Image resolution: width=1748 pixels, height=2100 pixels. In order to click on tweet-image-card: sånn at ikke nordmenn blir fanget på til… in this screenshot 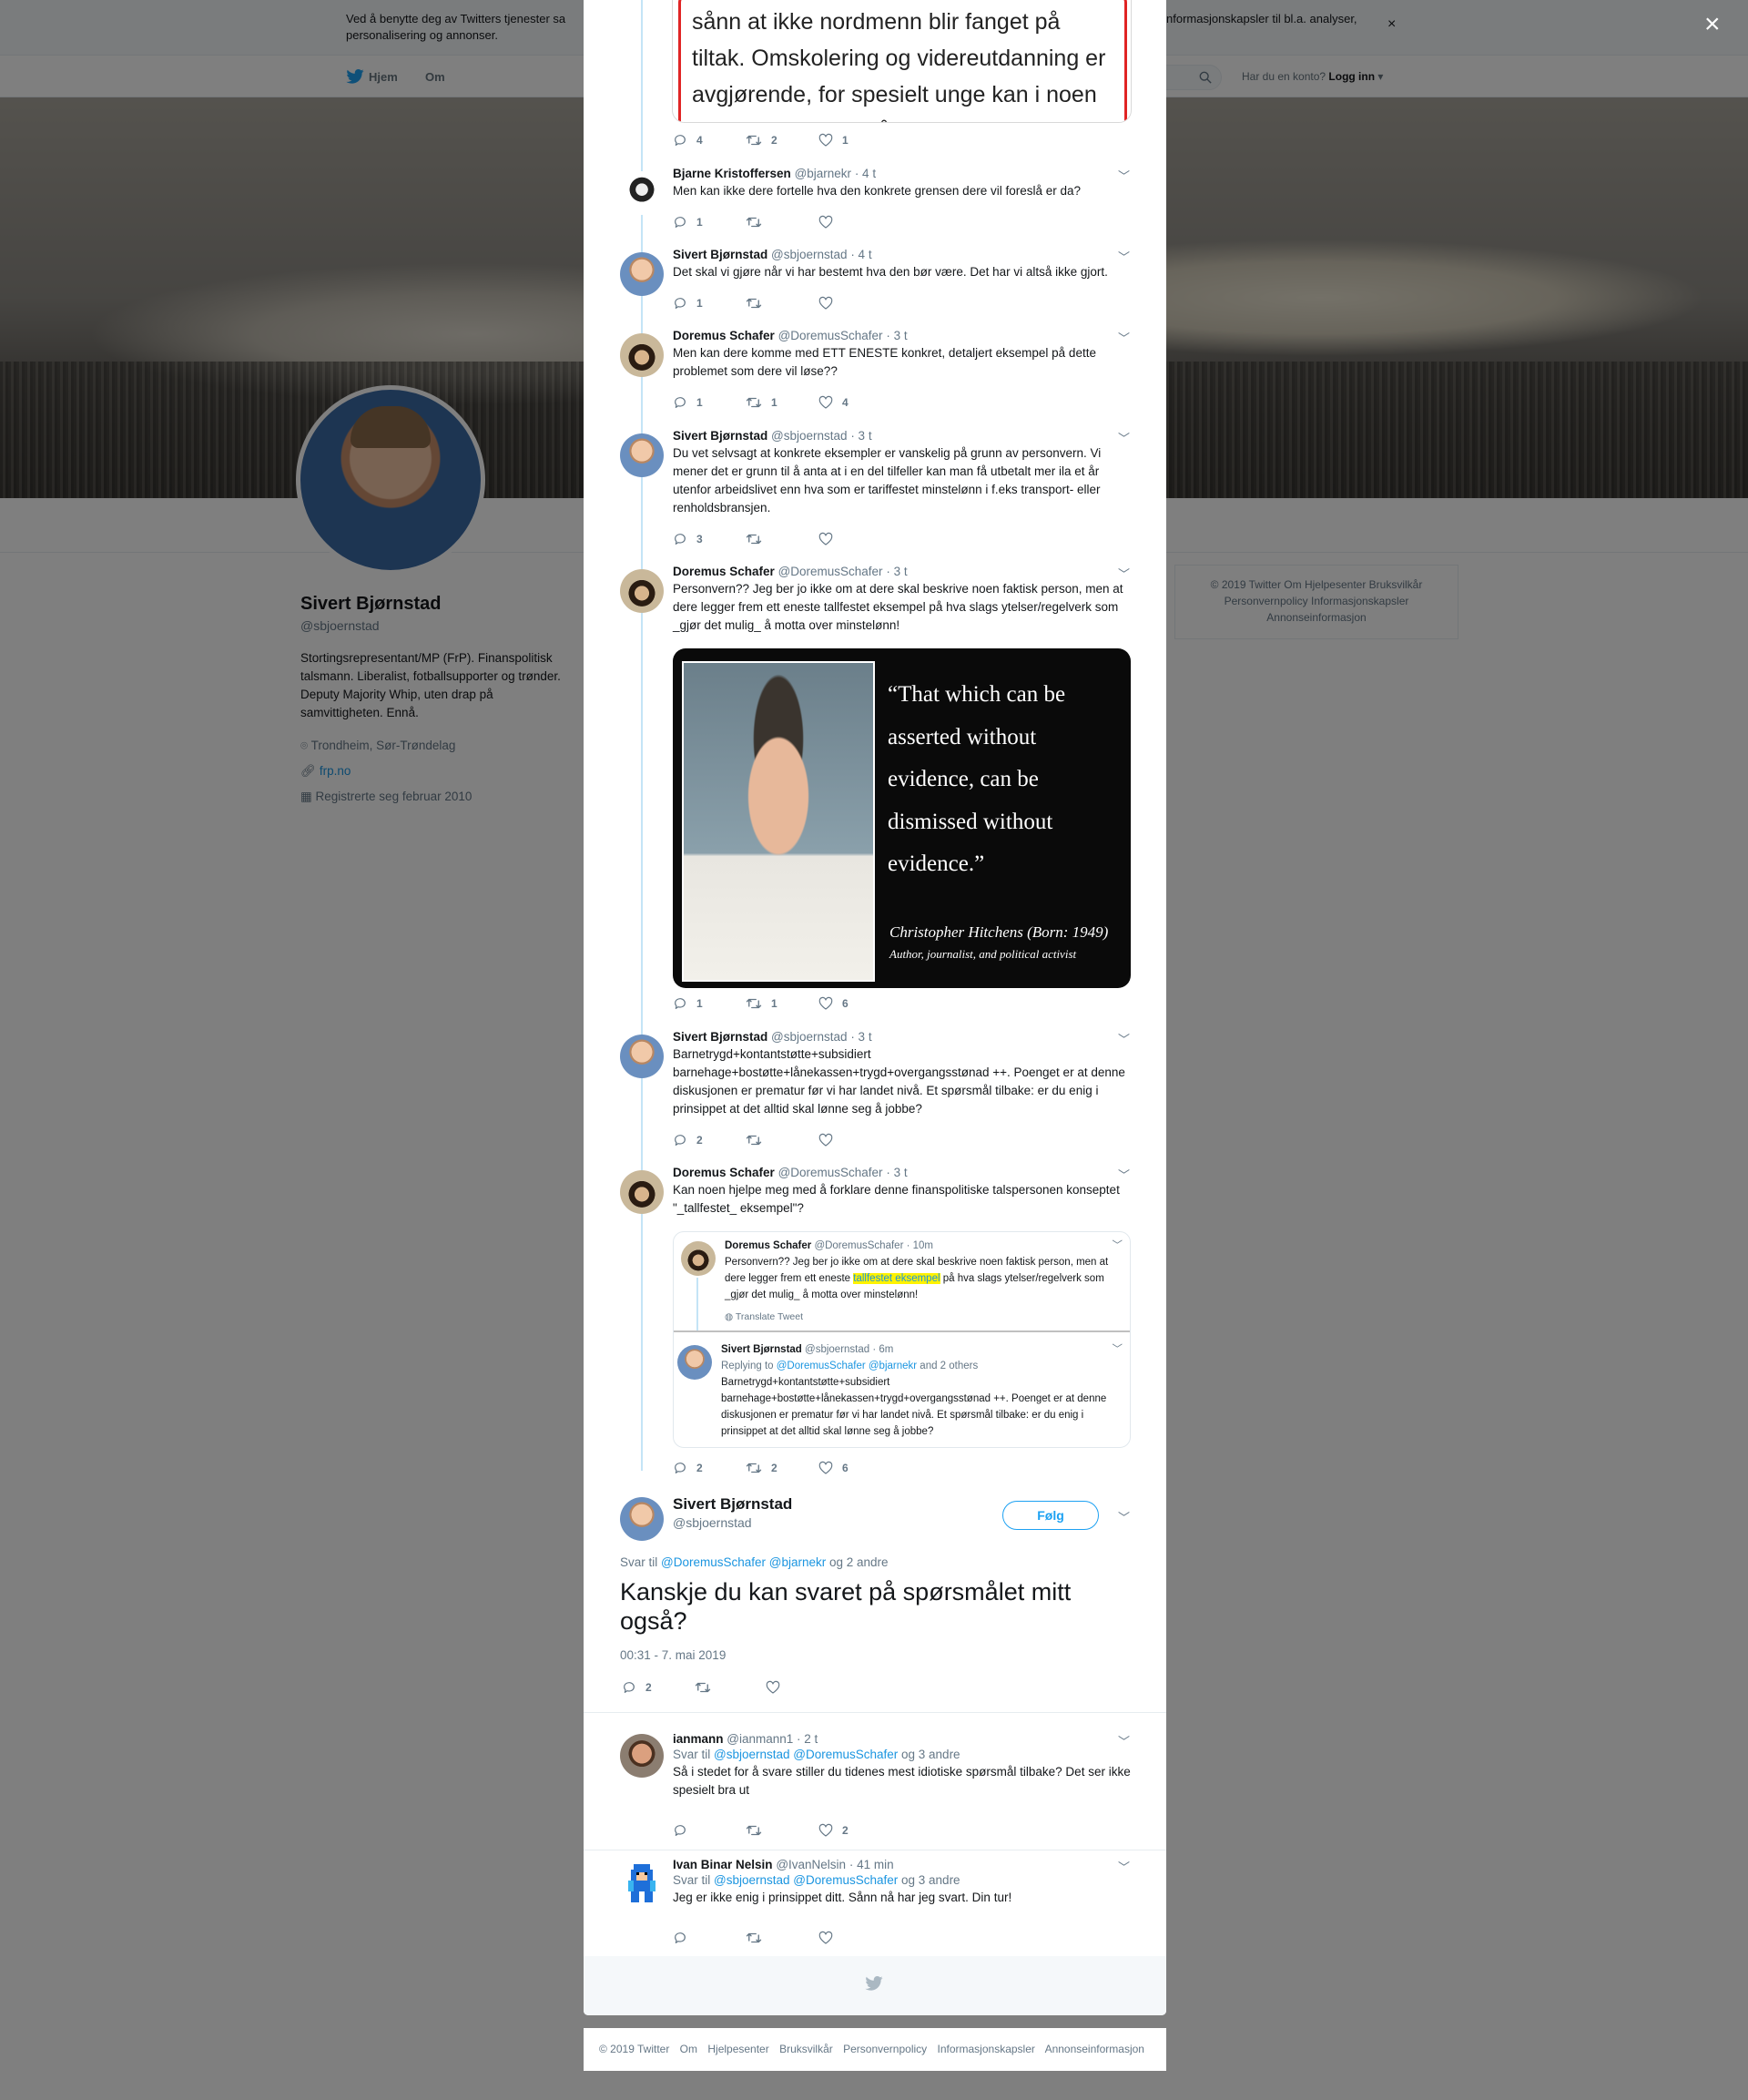, I will do `click(902, 61)`.